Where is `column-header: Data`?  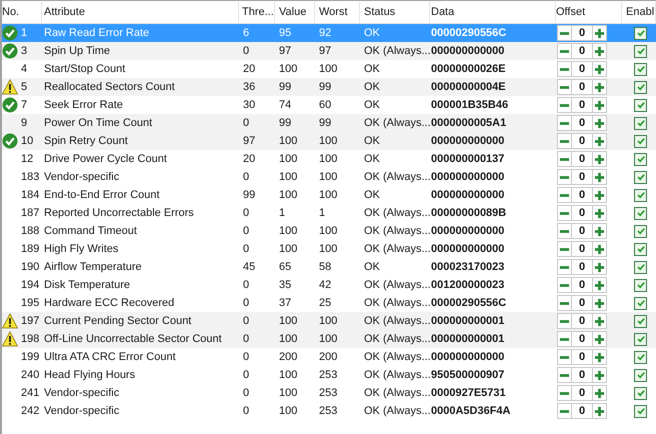 column-header: Data is located at coordinates (493, 12).